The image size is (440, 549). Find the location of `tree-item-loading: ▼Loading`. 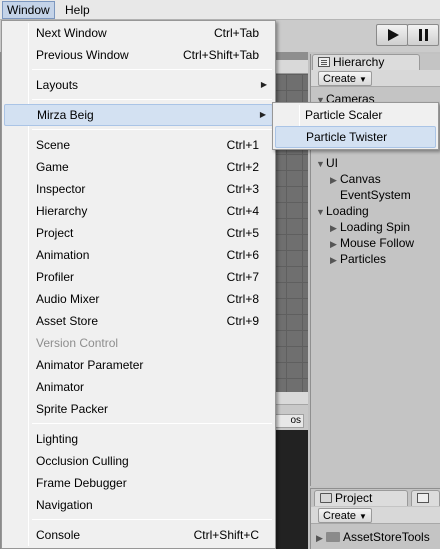

tree-item-loading: ▼Loading is located at coordinates (342, 211).